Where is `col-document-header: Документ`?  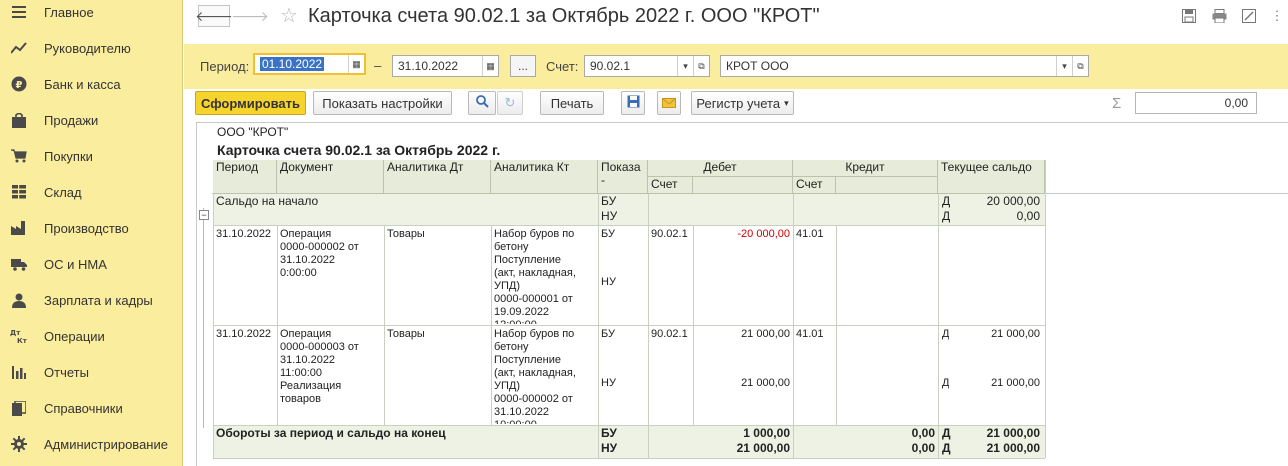 col-document-header: Документ is located at coordinates (330, 177).